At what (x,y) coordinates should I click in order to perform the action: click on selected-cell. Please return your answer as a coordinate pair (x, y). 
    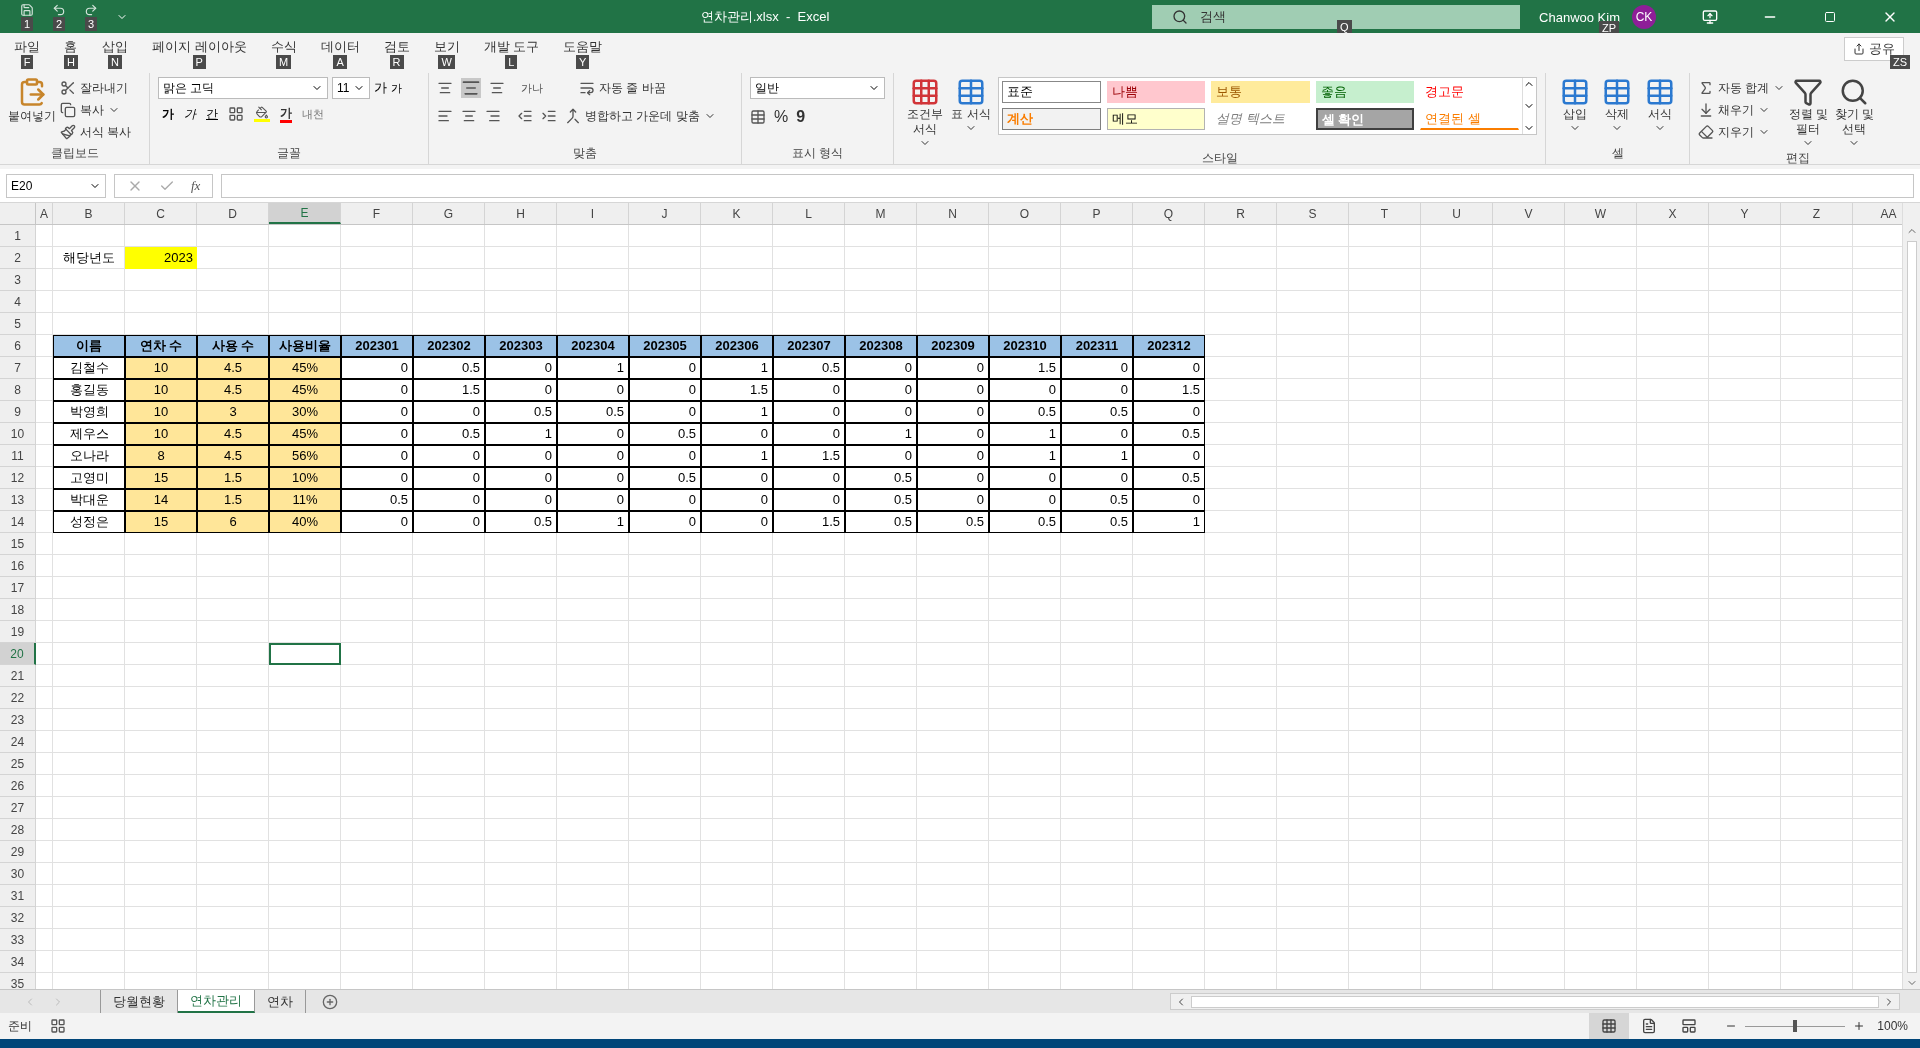
    Looking at the image, I should click on (305, 654).